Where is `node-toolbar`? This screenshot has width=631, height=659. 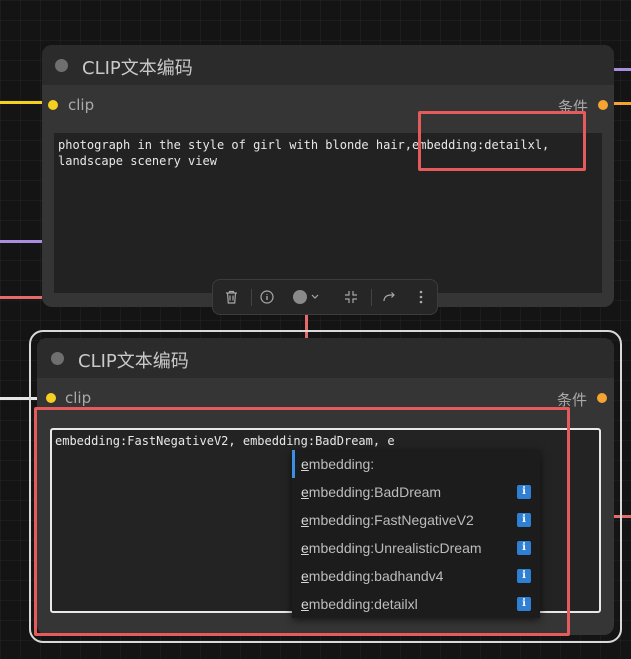 node-toolbar is located at coordinates (325, 297).